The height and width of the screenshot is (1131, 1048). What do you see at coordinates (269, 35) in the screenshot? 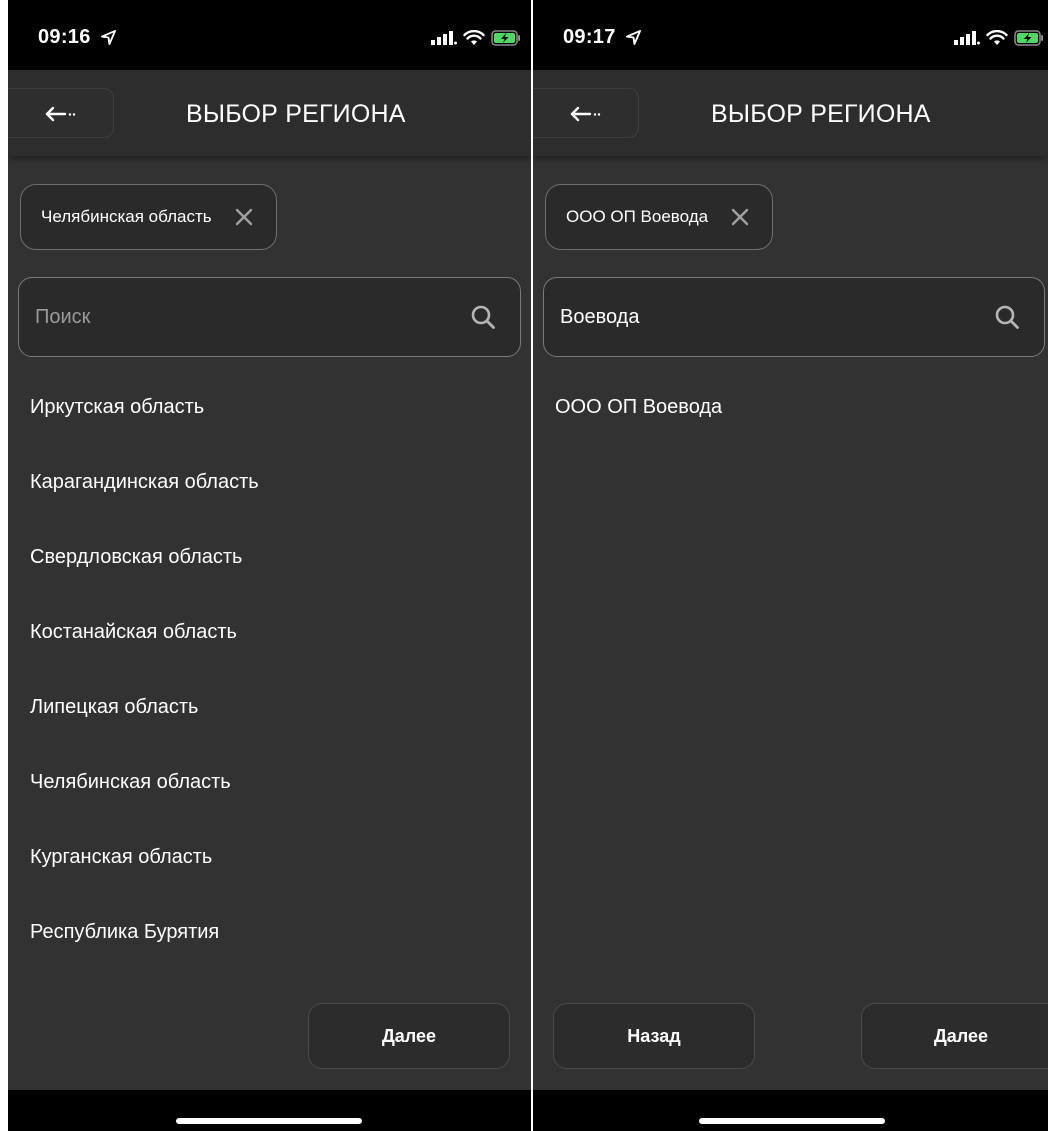
I see `status-bar: 09:16` at bounding box center [269, 35].